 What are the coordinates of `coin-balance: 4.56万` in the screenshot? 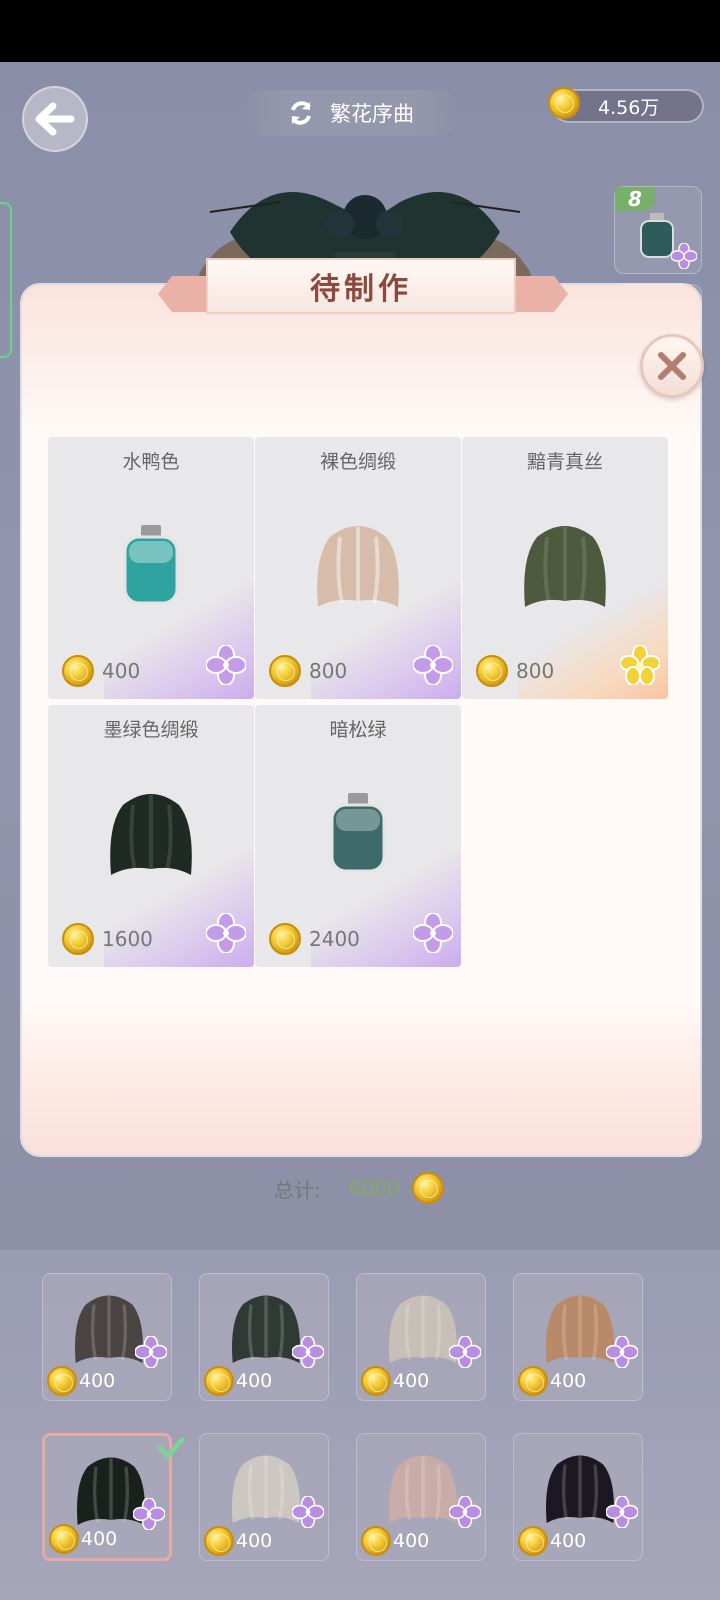 It's located at (626, 105).